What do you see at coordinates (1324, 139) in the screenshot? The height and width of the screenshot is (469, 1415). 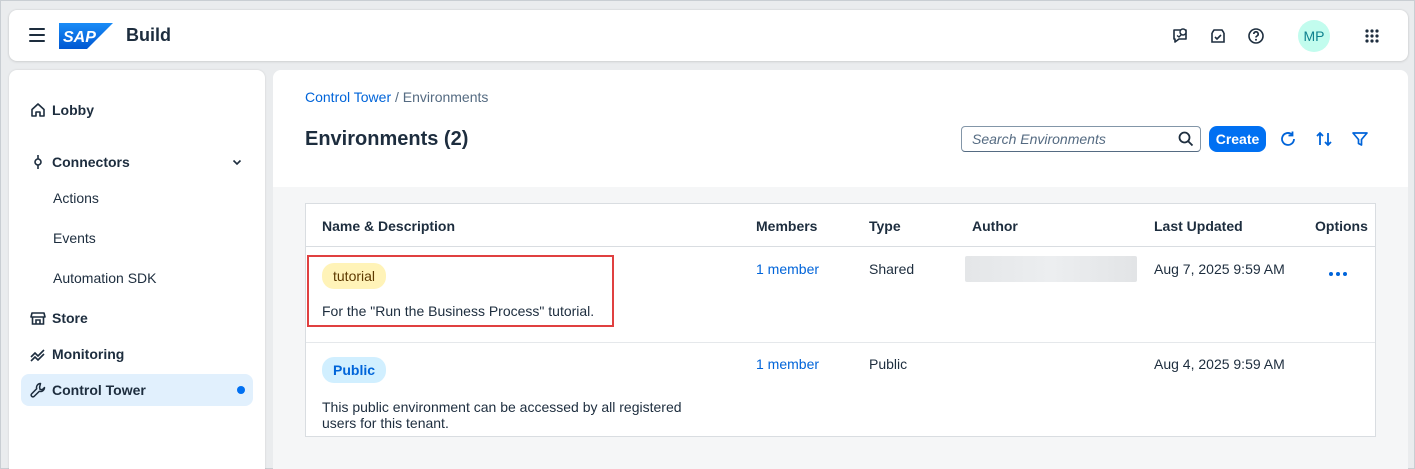 I see `sort-icon` at bounding box center [1324, 139].